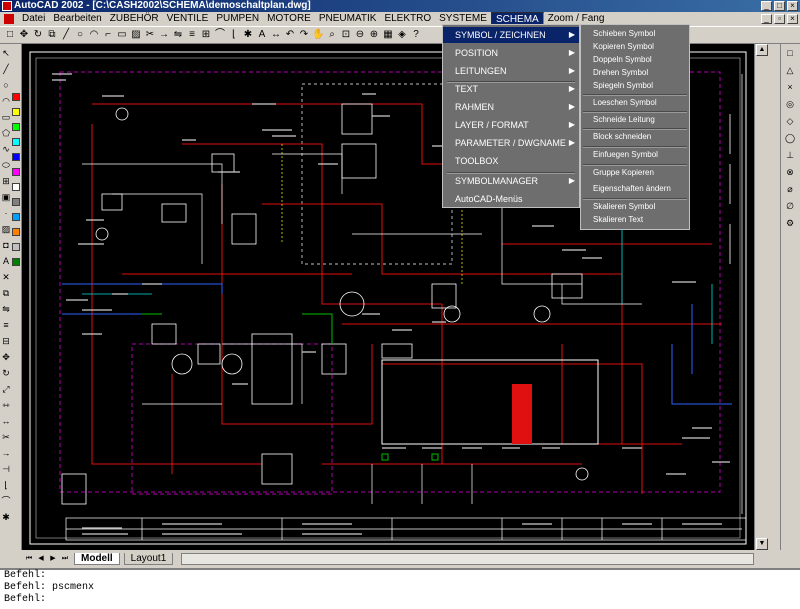 The width and height of the screenshot is (800, 609). What do you see at coordinates (6, 293) in the screenshot?
I see `copy-object-icon: ⧉` at bounding box center [6, 293].